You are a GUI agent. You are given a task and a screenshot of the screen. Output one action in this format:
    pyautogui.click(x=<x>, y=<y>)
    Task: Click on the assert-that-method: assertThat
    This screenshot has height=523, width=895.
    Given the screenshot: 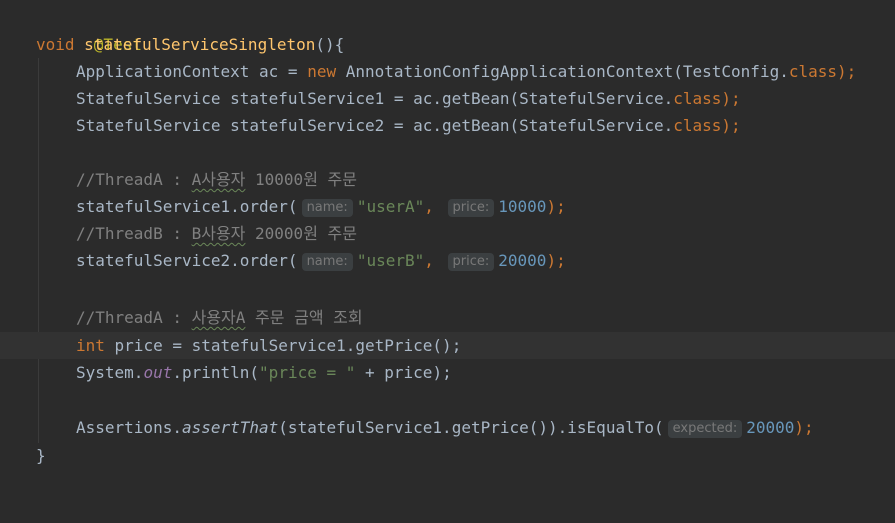 What is the action you would take?
    pyautogui.click(x=230, y=427)
    